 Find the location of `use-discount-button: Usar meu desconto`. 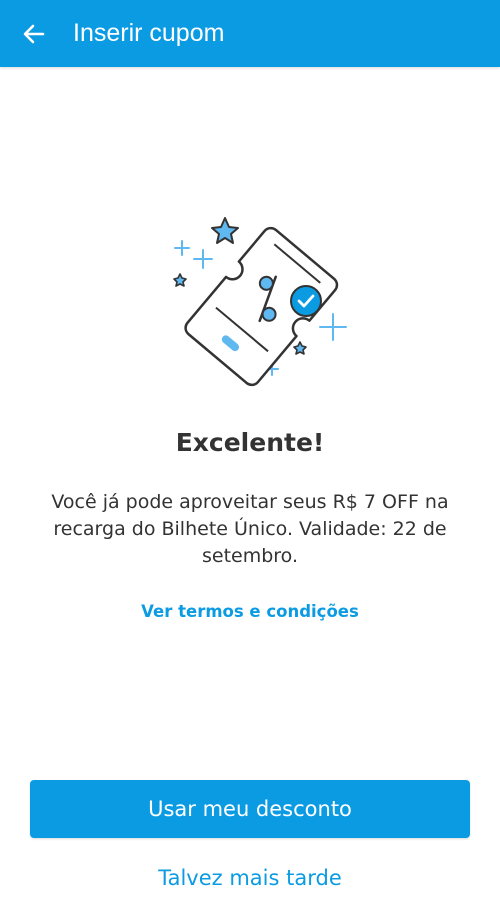

use-discount-button: Usar meu desconto is located at coordinates (250, 809).